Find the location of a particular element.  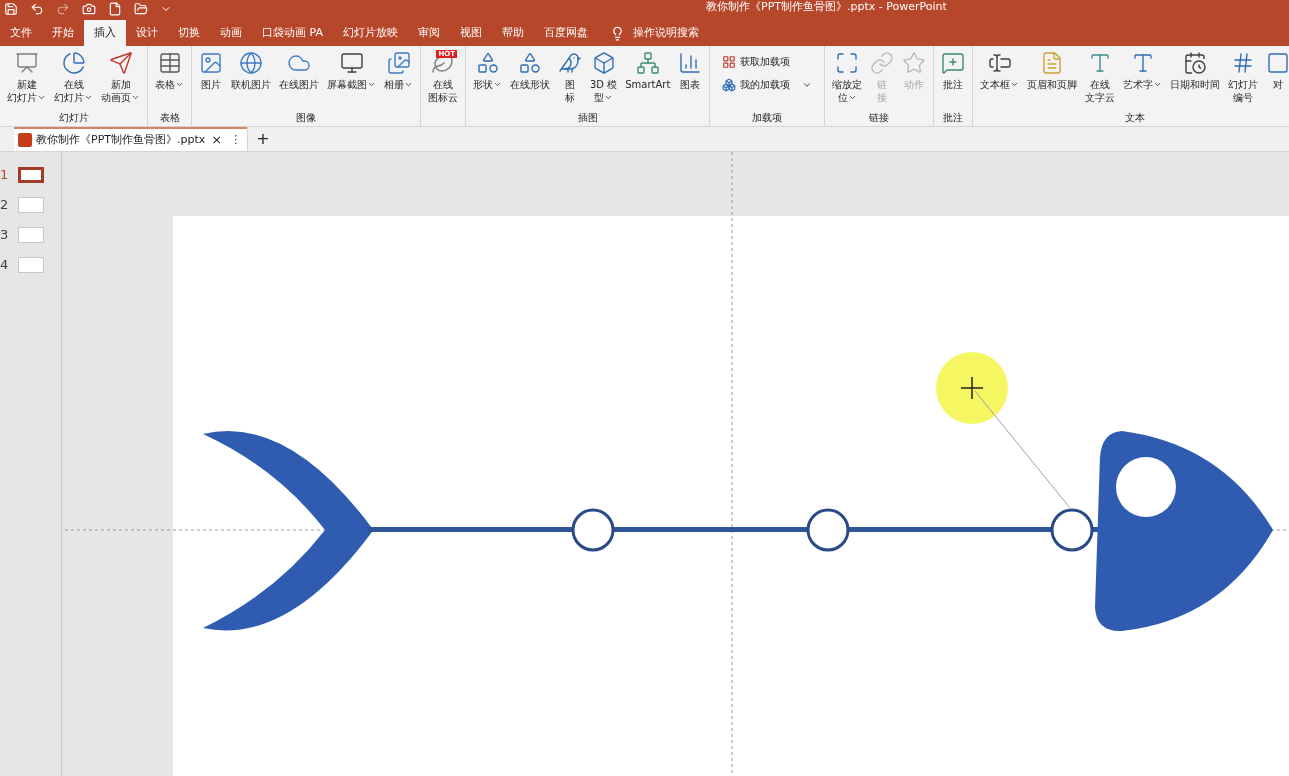

ribbon-button: 对 is located at coordinates (1276, 80).